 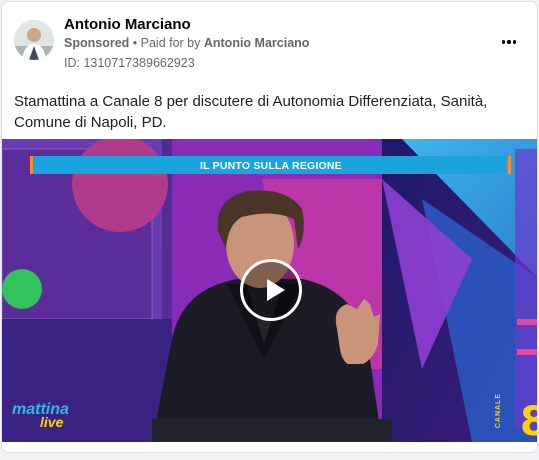 I want to click on mattina-live-logo: mattina live, so click(x=40, y=416).